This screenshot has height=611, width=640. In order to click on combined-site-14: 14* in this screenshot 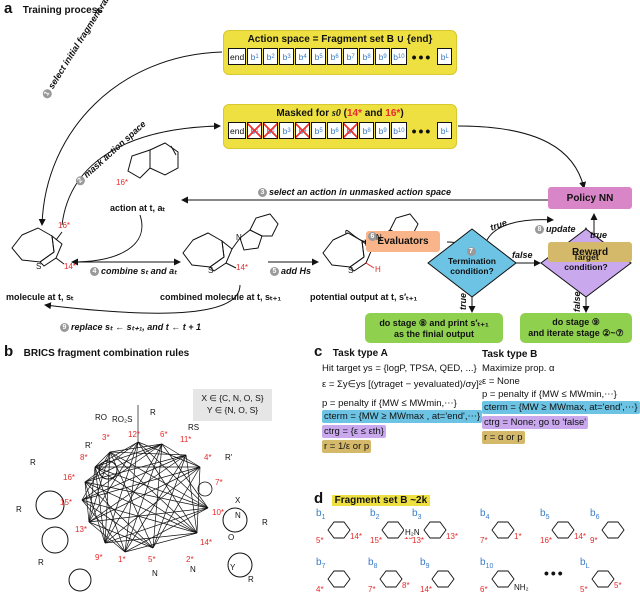, I will do `click(242, 267)`.